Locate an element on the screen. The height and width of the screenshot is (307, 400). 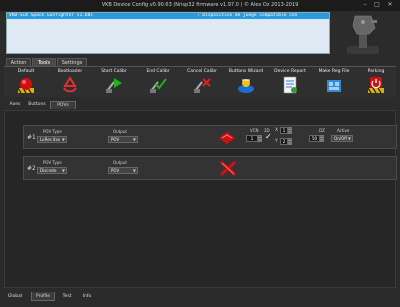
device-status: : Dispositivo de juego compatible con is located at coordinates (247, 15).